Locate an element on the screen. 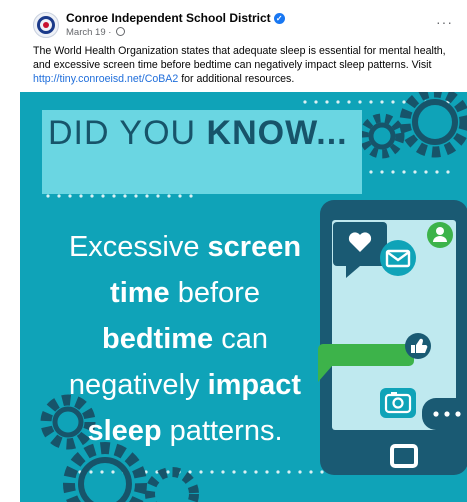 The image size is (467, 502). author-name: Conroe Independent School District ✓ is located at coordinates (175, 18).